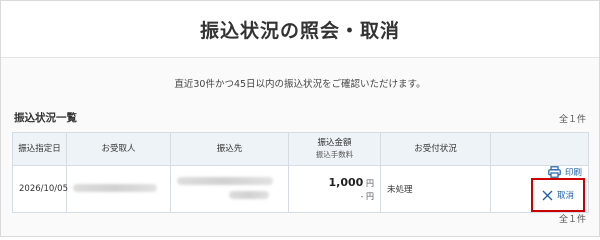 This screenshot has height=240, width=600. I want to click on result-count-top: 全１件, so click(572, 120).